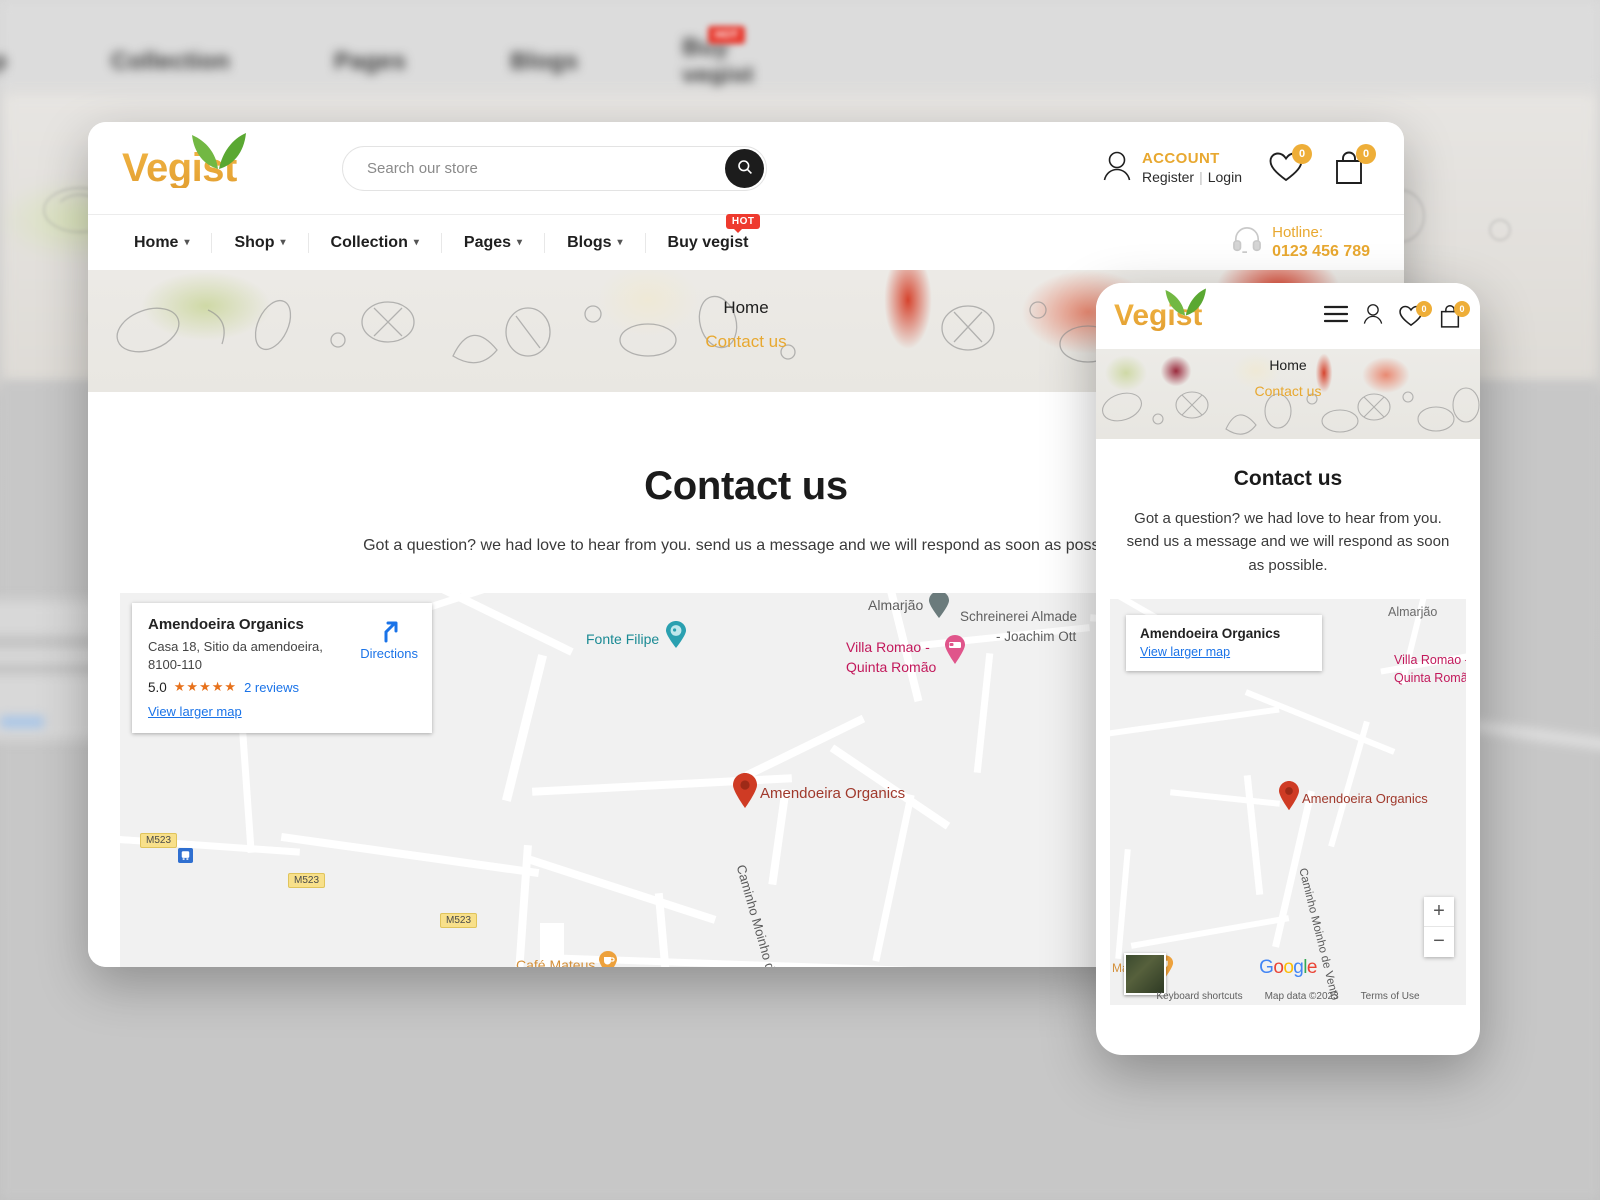 This screenshot has height=1200, width=1600. What do you see at coordinates (1318, 934) in the screenshot?
I see `mobile-map-label-caminho-moinho: Caminho Moinho de Vento` at bounding box center [1318, 934].